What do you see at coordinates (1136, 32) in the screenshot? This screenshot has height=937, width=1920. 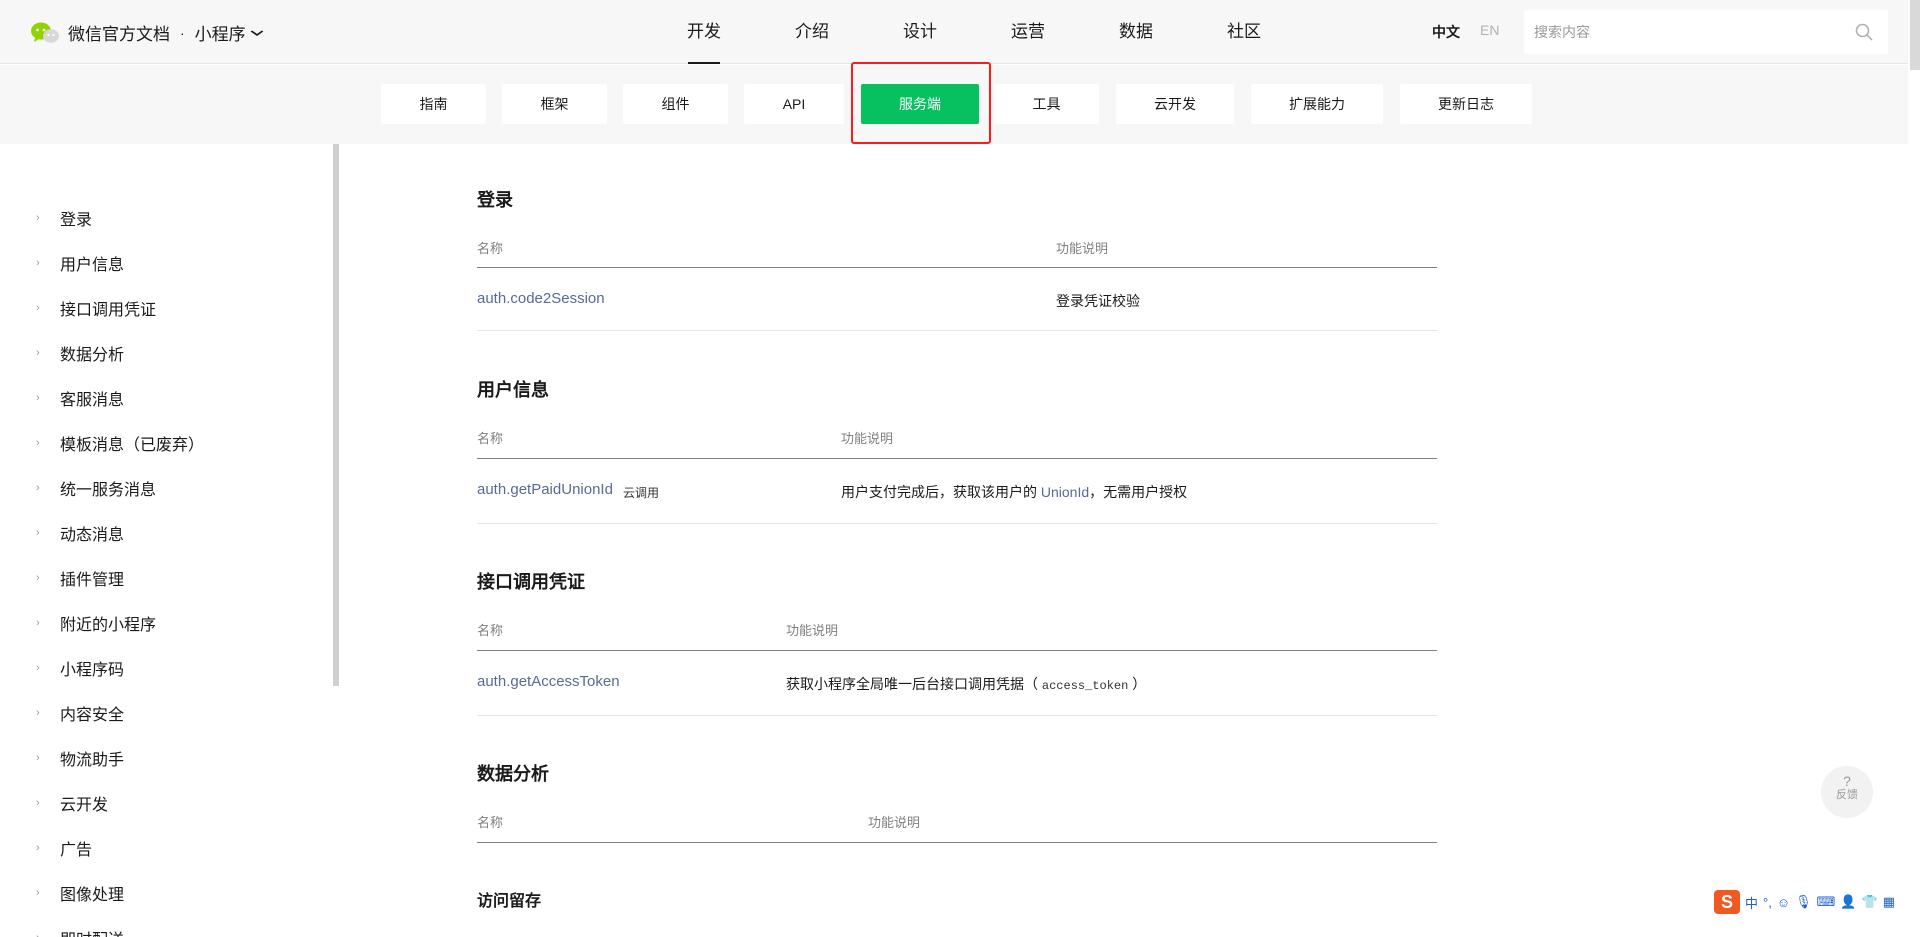 I see `main-nav-item-data: 数据` at bounding box center [1136, 32].